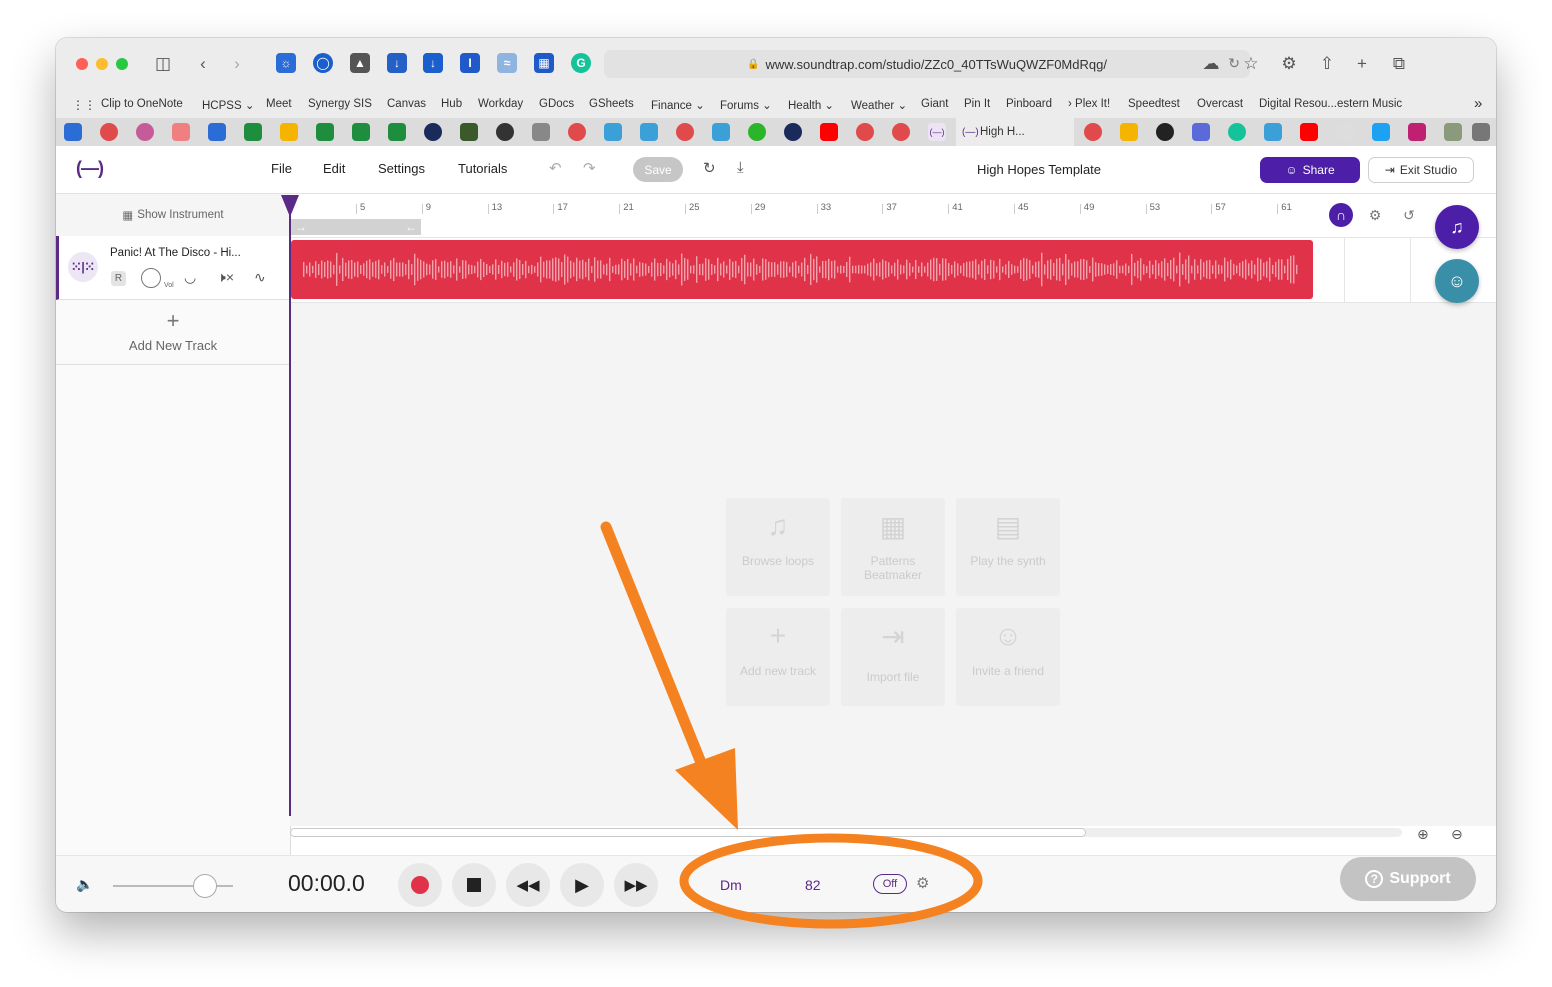 The width and height of the screenshot is (1552, 987). What do you see at coordinates (82, 64) in the screenshot?
I see `close-window-button` at bounding box center [82, 64].